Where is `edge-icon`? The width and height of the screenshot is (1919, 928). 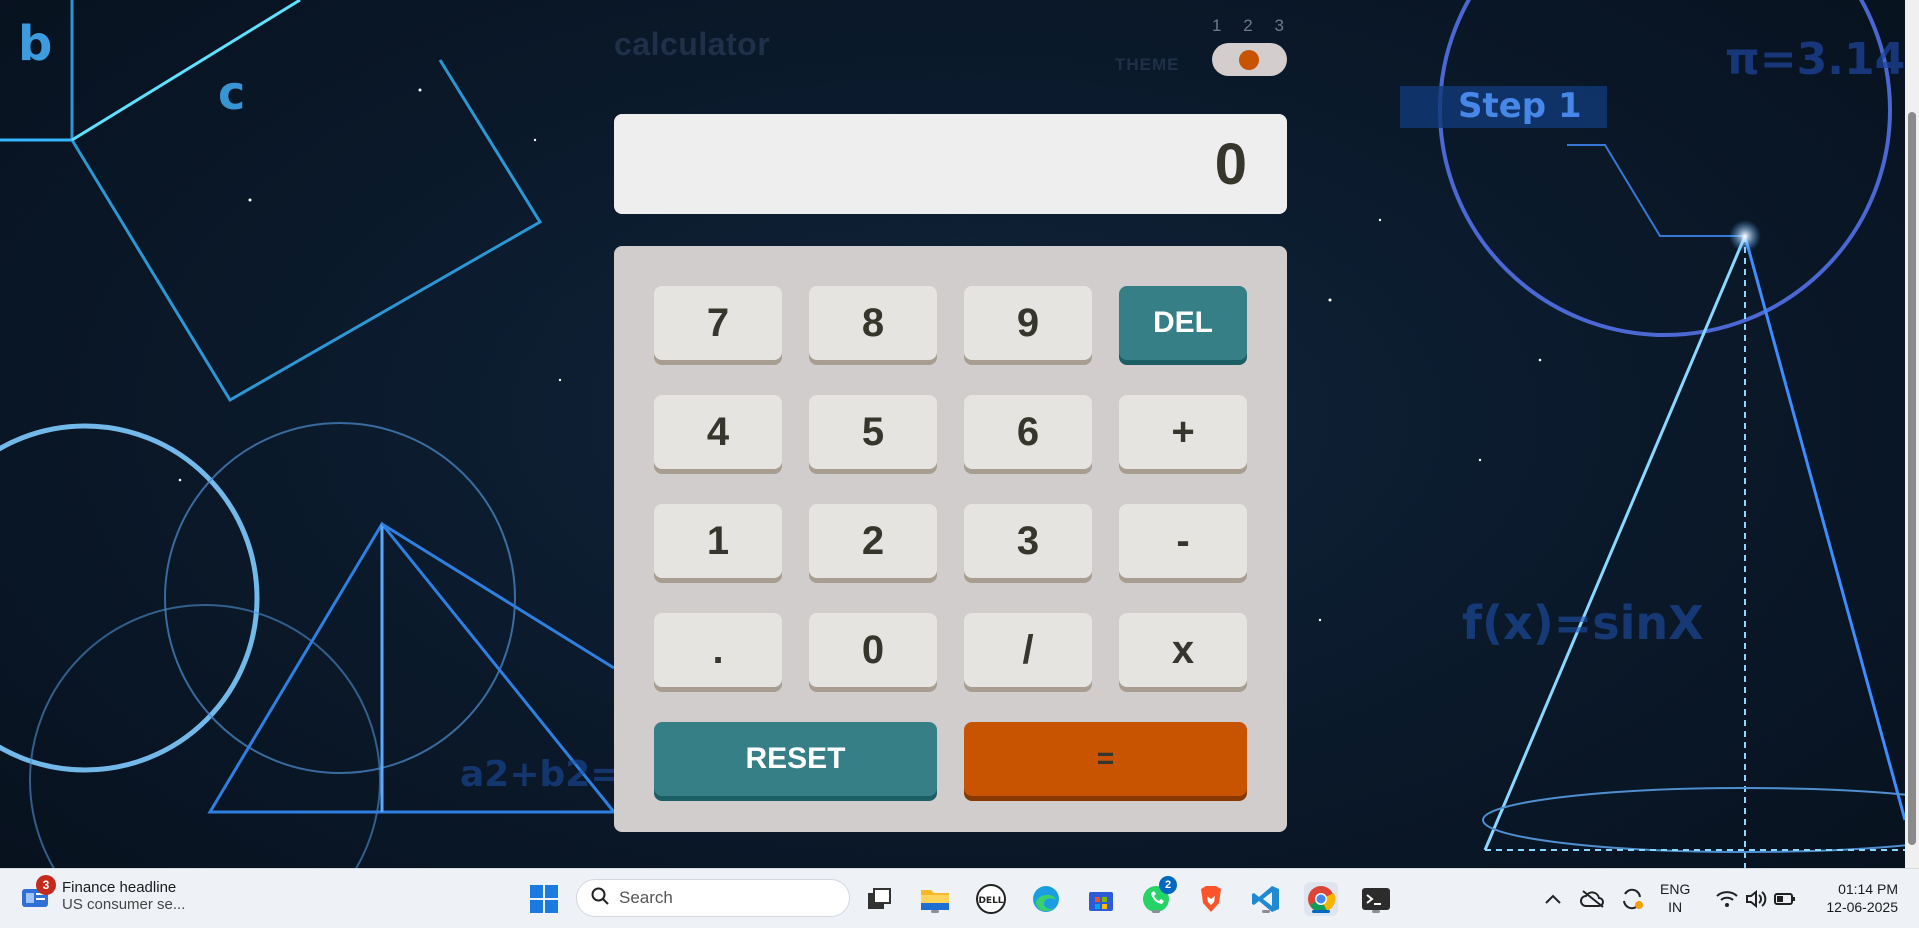 edge-icon is located at coordinates (1046, 899).